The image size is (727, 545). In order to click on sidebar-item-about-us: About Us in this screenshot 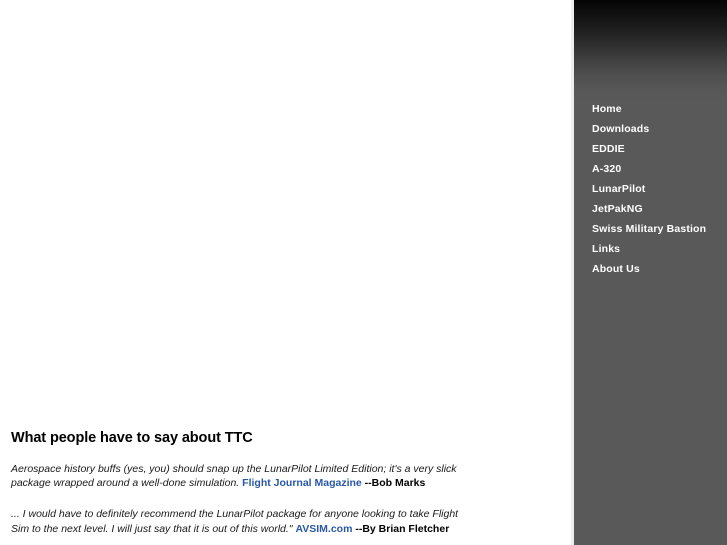, I will do `click(659, 273)`.